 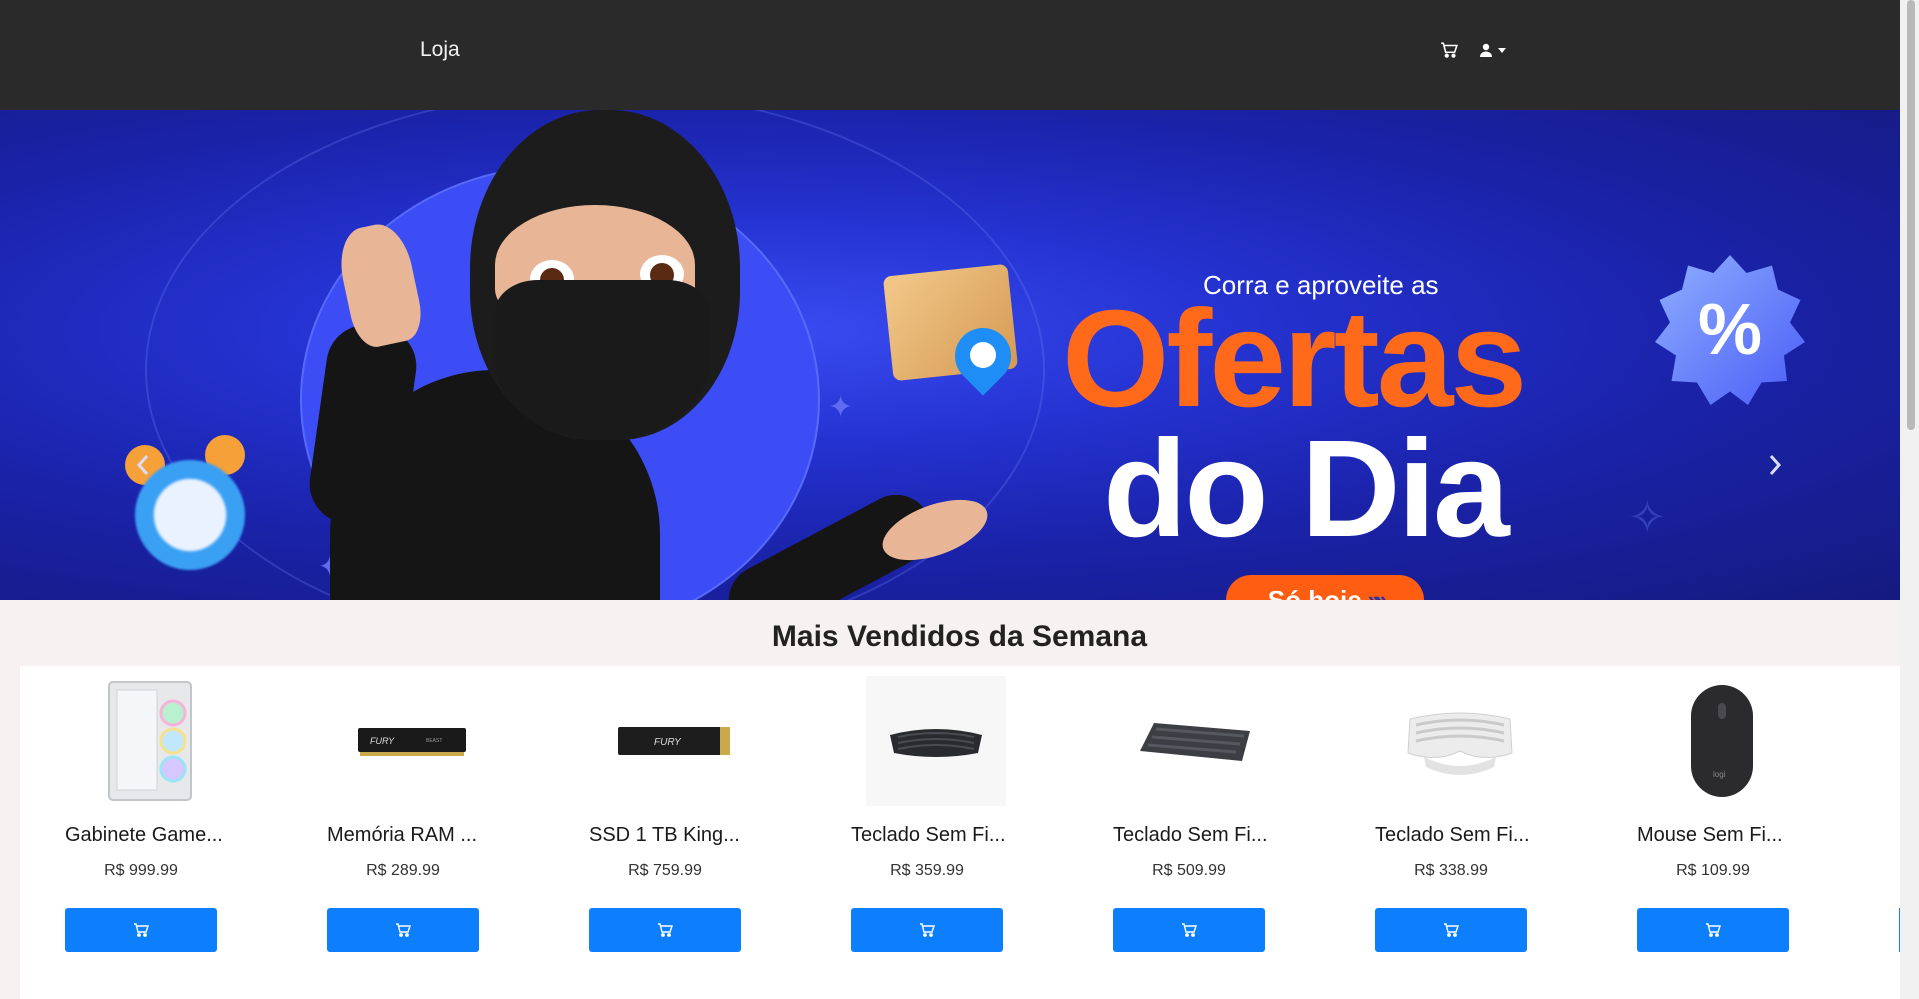 What do you see at coordinates (1722, 741) in the screenshot?
I see `mouse-image: logi` at bounding box center [1722, 741].